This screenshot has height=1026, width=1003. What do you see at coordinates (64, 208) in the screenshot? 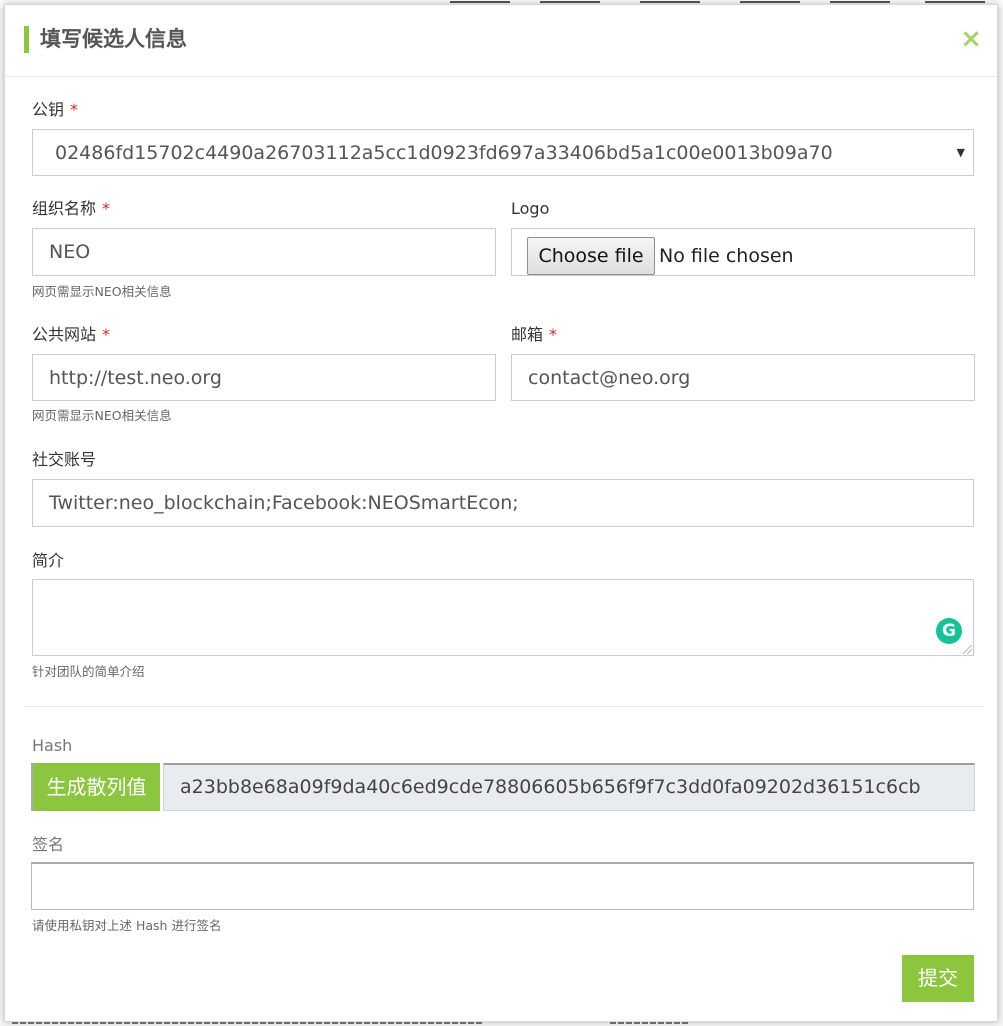
I see `org-name-label-text: 组织名称` at bounding box center [64, 208].